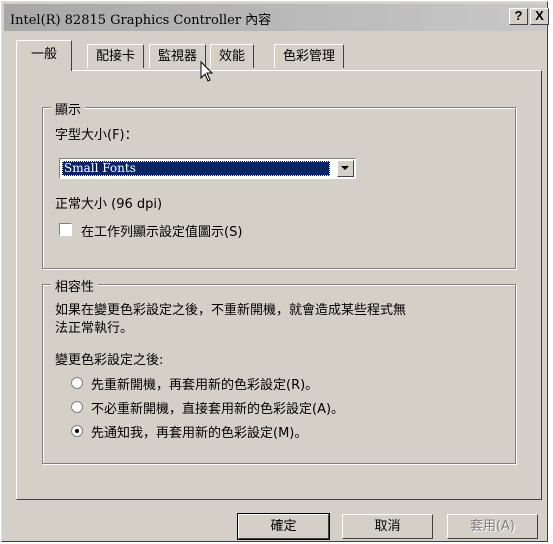  Describe the element at coordinates (309, 56) in the screenshot. I see `tab-color-management: 色彩管理` at that location.